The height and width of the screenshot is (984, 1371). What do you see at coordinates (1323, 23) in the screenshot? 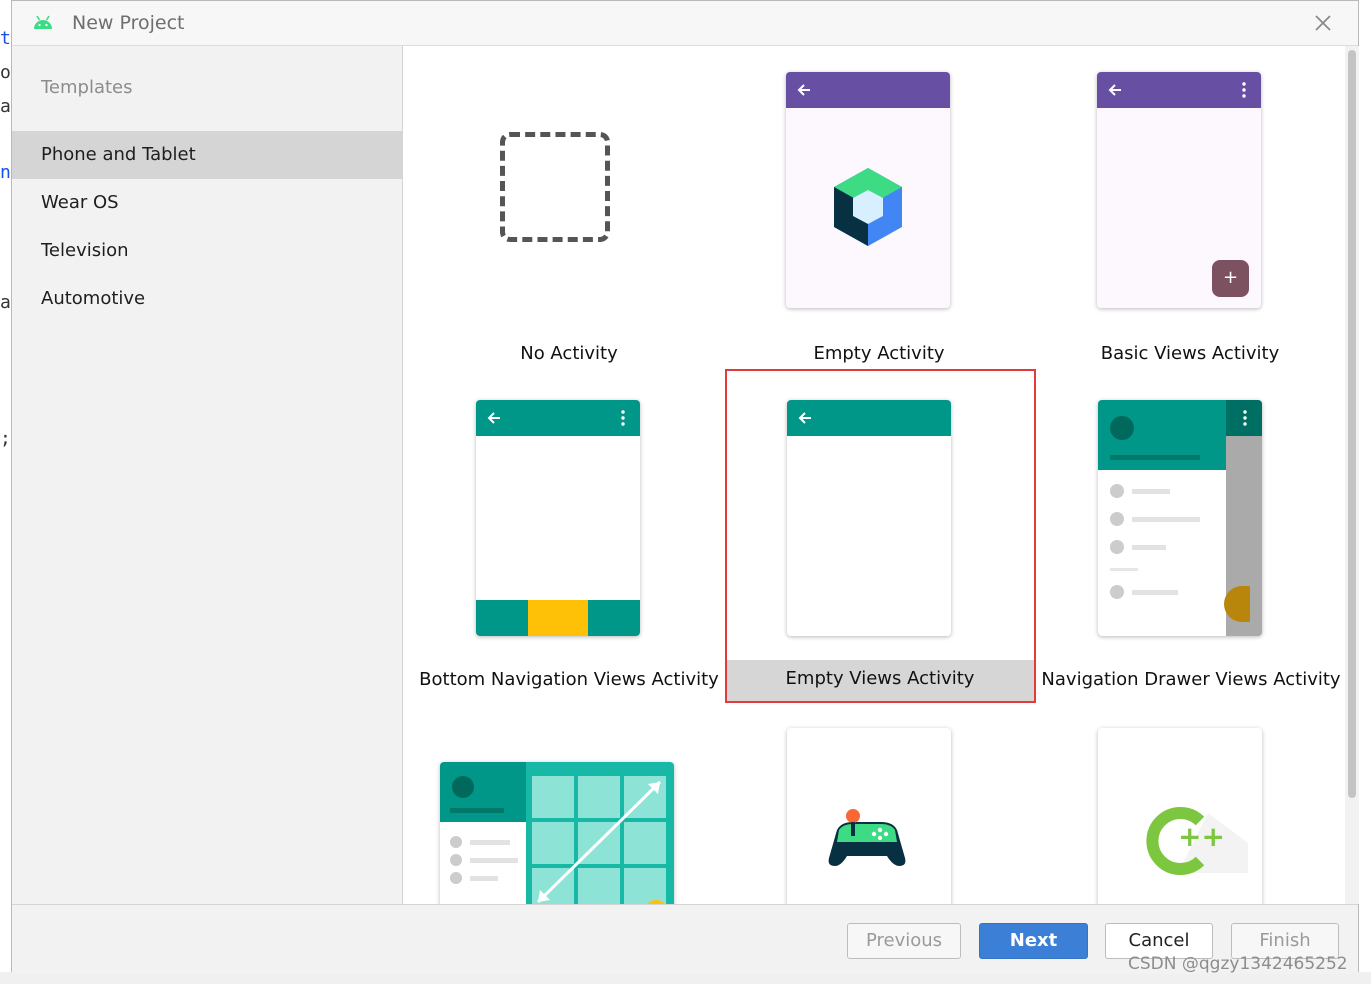
I see `close-icon` at bounding box center [1323, 23].